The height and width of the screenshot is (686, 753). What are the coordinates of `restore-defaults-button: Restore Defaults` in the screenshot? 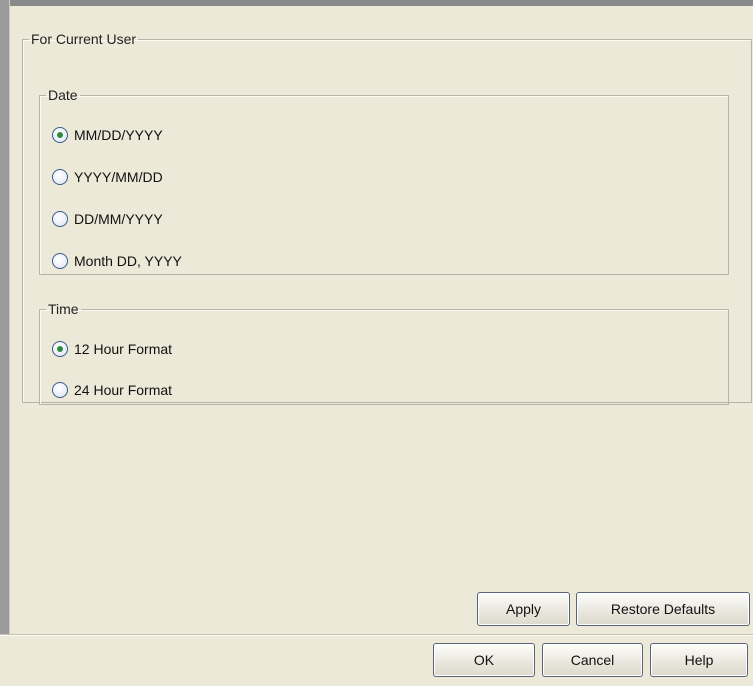 It's located at (663, 609).